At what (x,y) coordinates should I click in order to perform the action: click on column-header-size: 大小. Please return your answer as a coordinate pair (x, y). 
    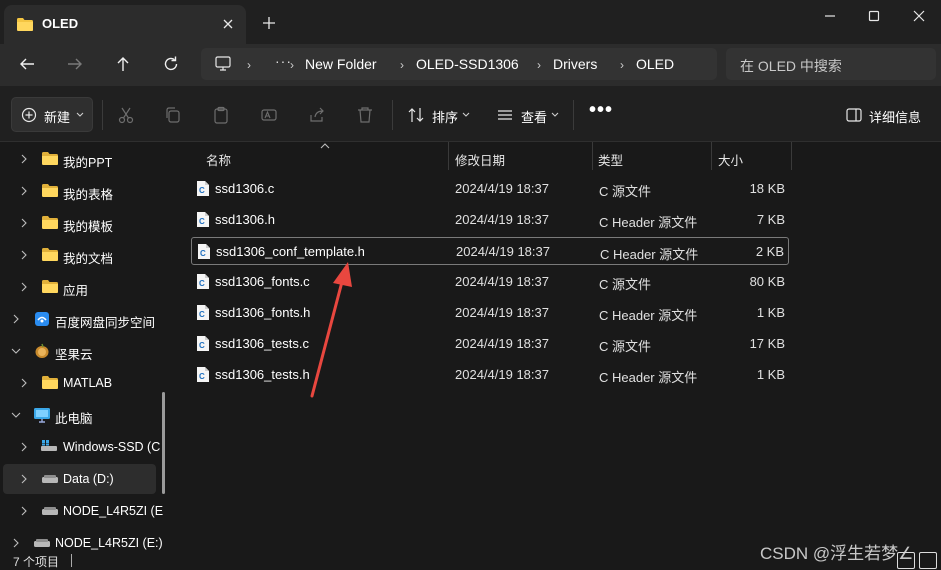
    Looking at the image, I should click on (730, 159).